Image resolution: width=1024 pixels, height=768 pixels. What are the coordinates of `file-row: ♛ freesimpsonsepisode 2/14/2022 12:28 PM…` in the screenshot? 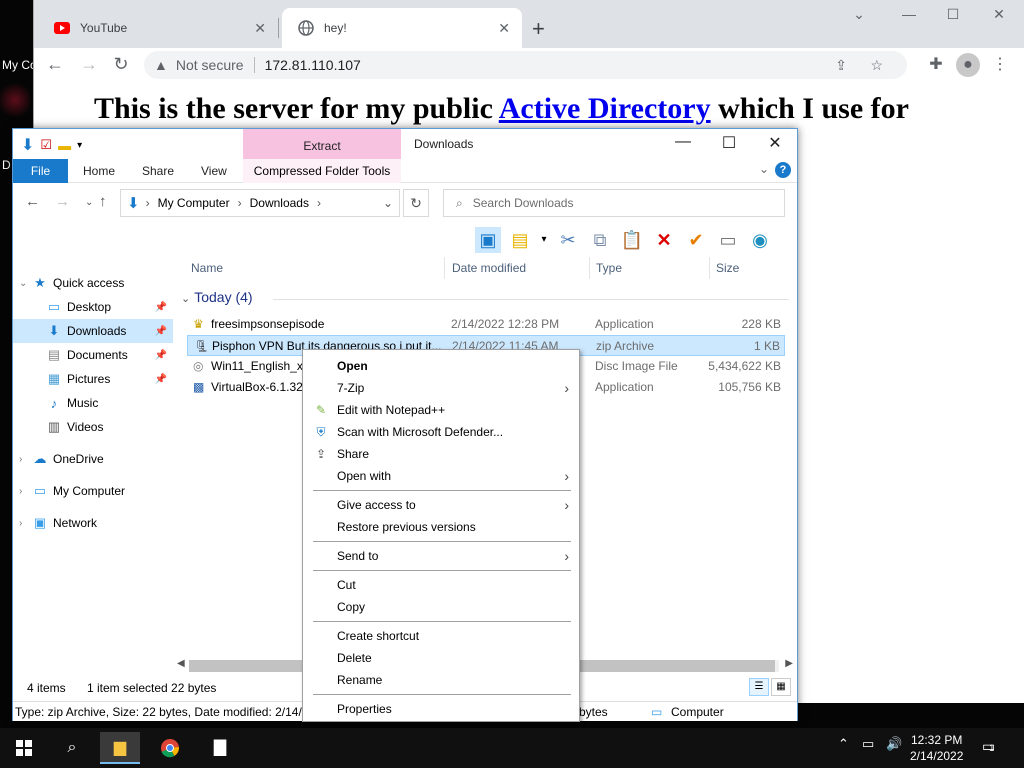 It's located at (486, 324).